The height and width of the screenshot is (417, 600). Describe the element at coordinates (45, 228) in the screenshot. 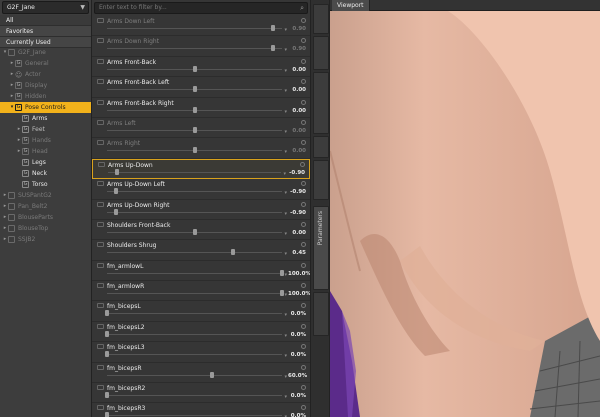

I see `tree-node: ▸ BlouseTop` at that location.